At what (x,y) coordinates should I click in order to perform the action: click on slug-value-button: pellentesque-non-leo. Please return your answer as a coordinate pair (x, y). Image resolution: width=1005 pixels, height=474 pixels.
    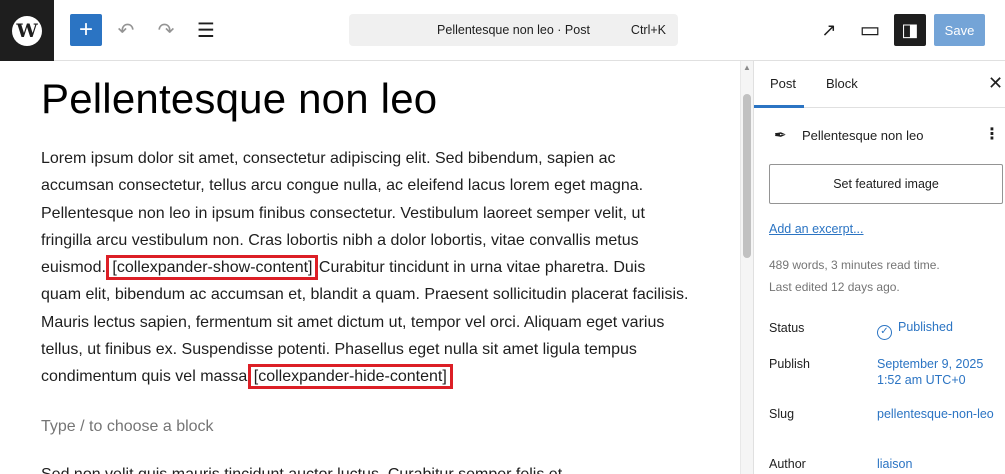
    Looking at the image, I should click on (936, 414).